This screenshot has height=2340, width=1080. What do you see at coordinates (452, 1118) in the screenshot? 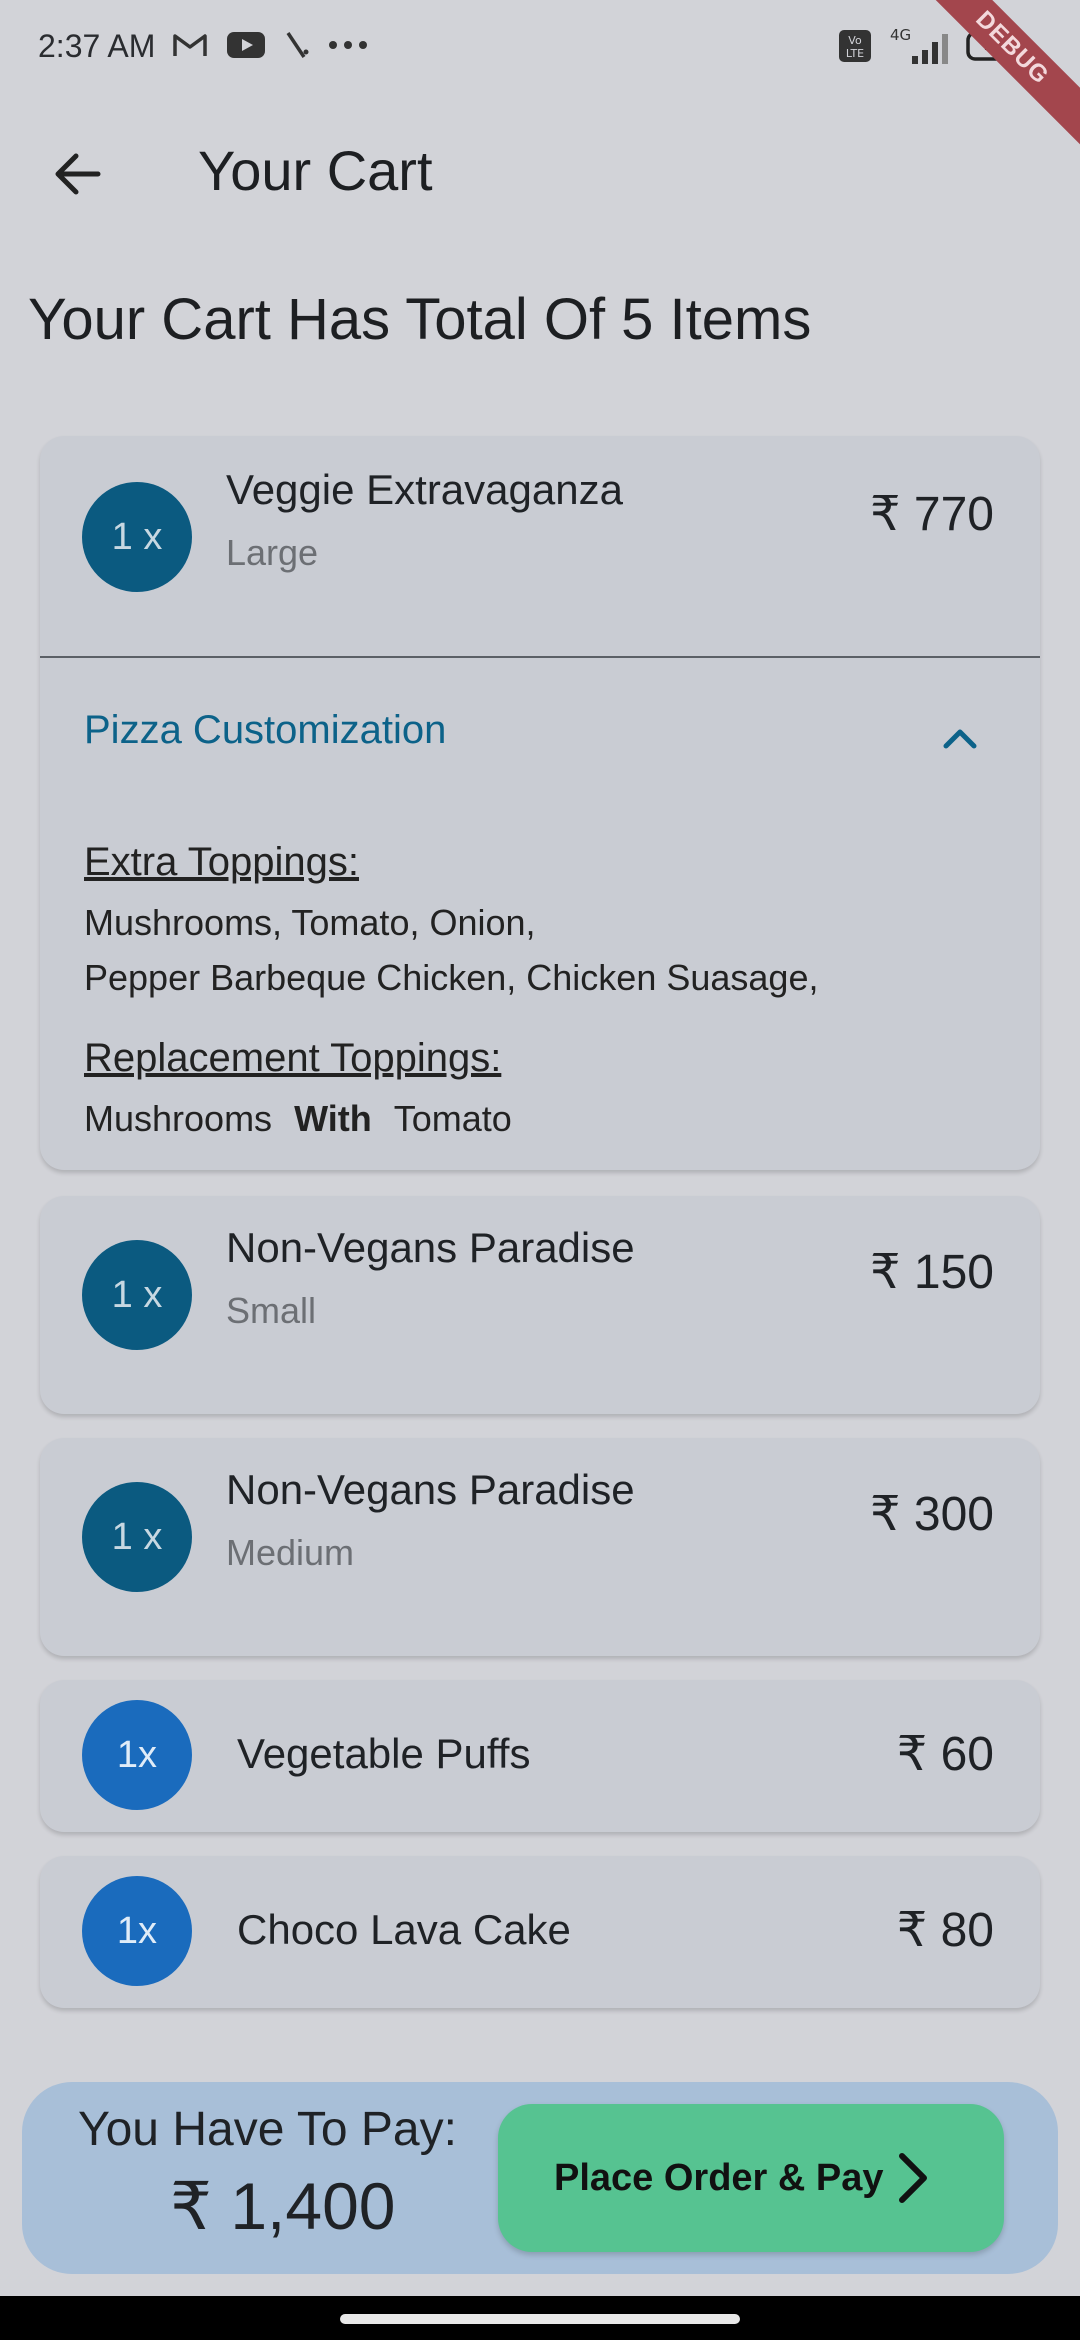
I see `replace-to: Tomato` at bounding box center [452, 1118].